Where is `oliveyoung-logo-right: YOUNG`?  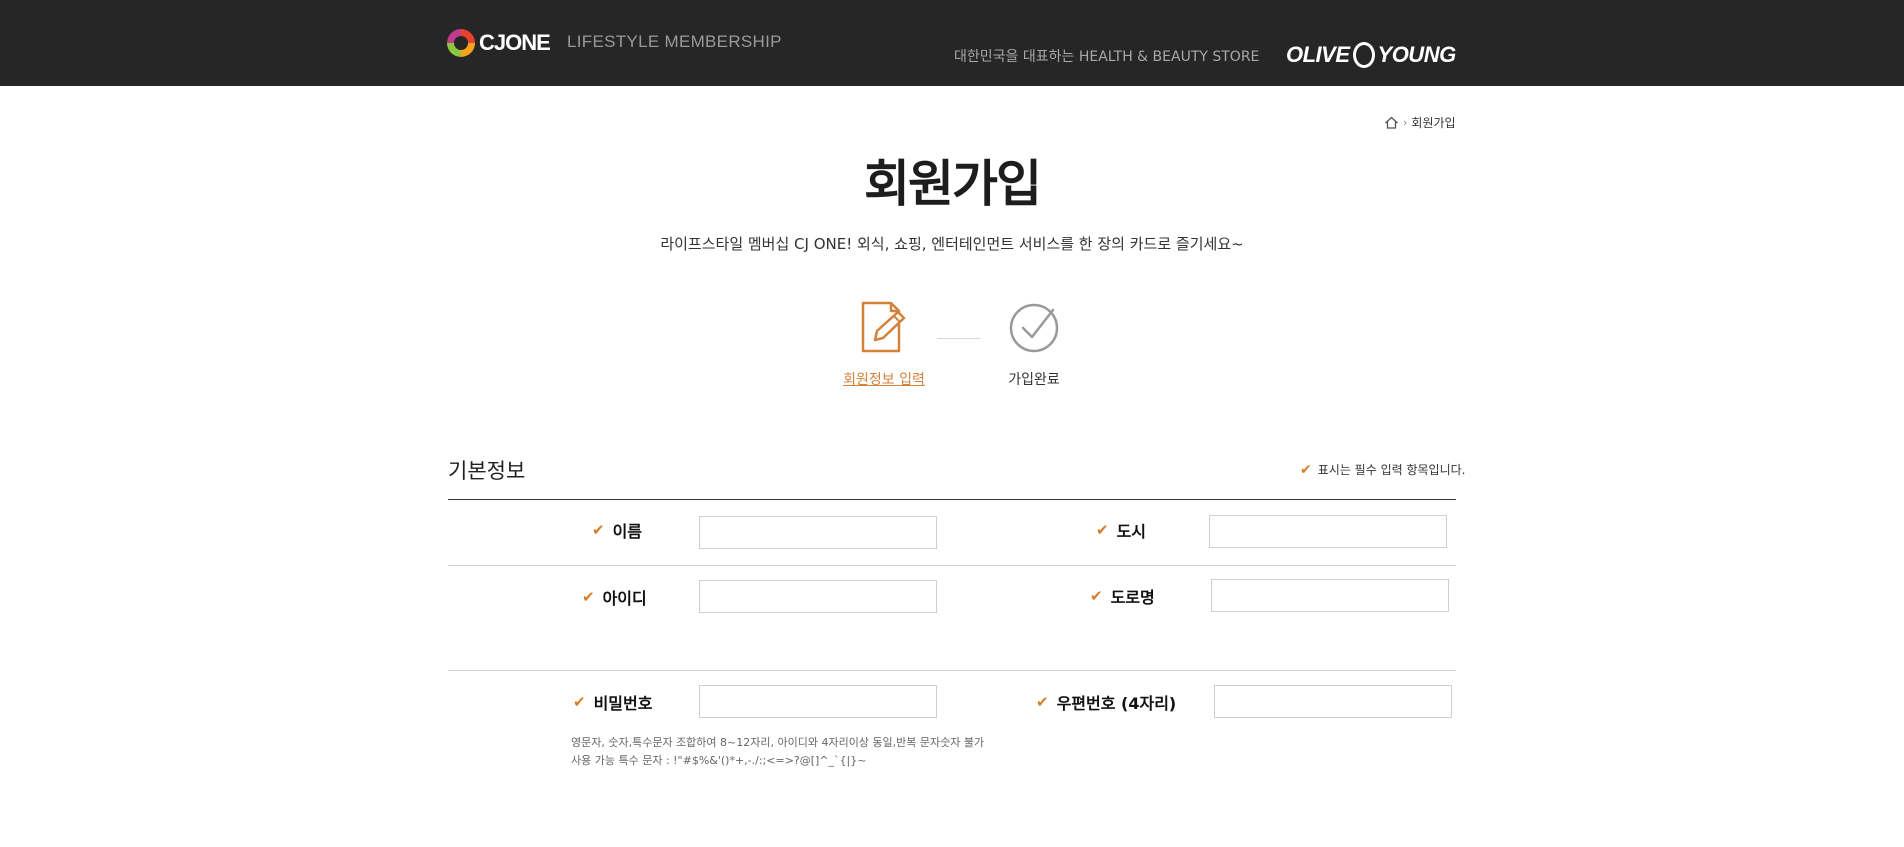 oliveyoung-logo-right: YOUNG is located at coordinates (1417, 54).